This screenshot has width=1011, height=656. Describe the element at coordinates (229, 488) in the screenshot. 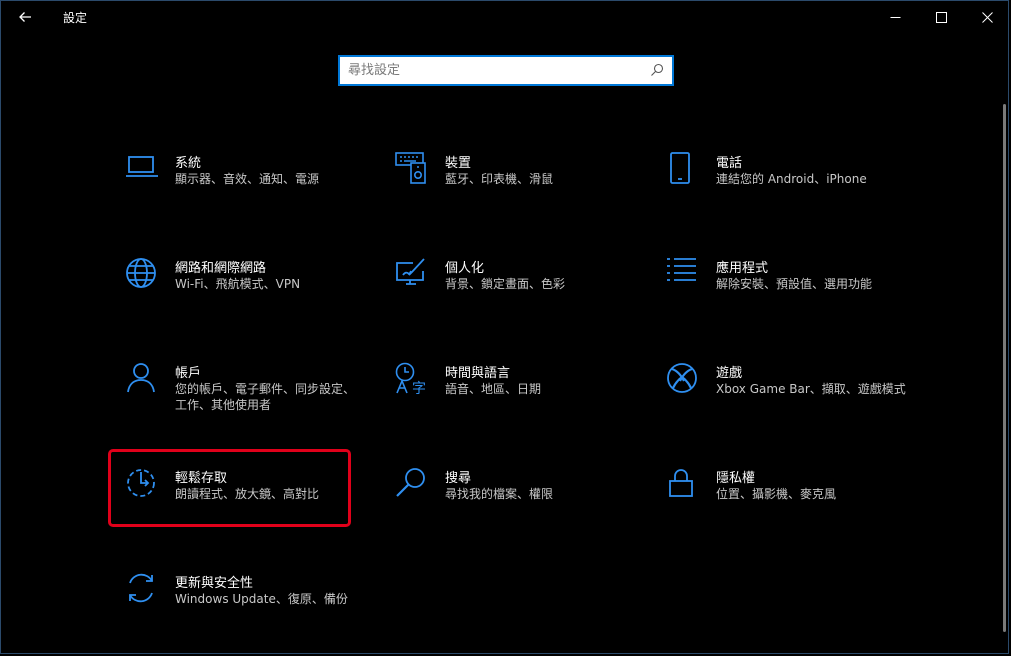

I see `highlight-box` at that location.